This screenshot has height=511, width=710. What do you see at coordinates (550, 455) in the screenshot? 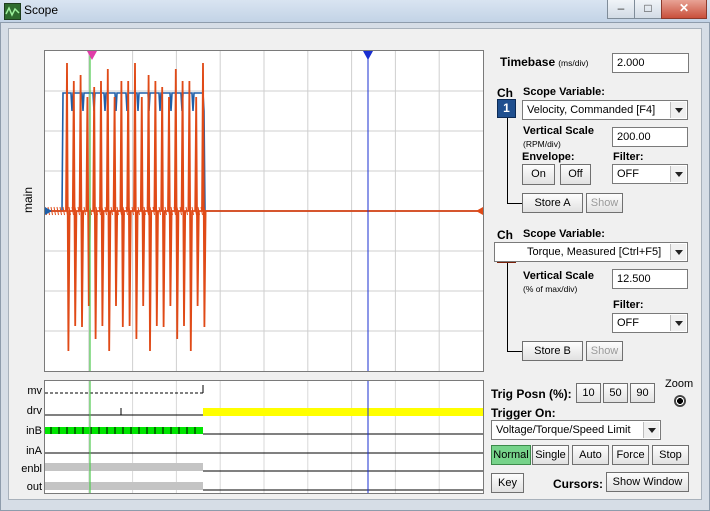
I see `trigger-single-button: Single` at bounding box center [550, 455].